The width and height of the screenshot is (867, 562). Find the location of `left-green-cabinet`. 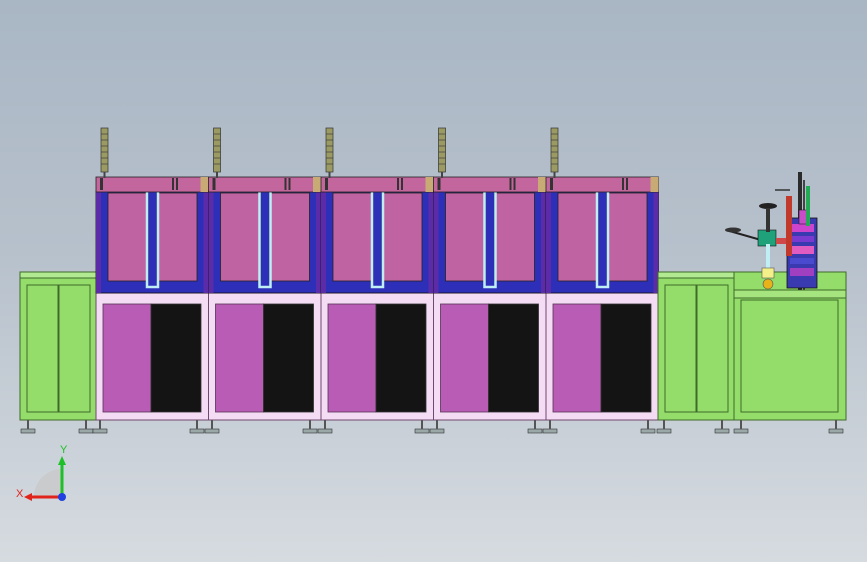

left-green-cabinet is located at coordinates (58, 346).